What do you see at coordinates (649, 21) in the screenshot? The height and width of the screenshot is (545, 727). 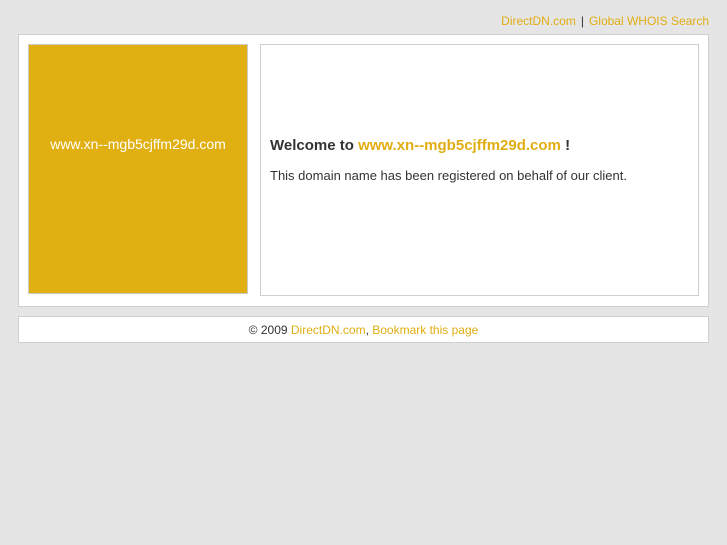 I see `global-whois-search-link: Global WHOIS Search` at bounding box center [649, 21].